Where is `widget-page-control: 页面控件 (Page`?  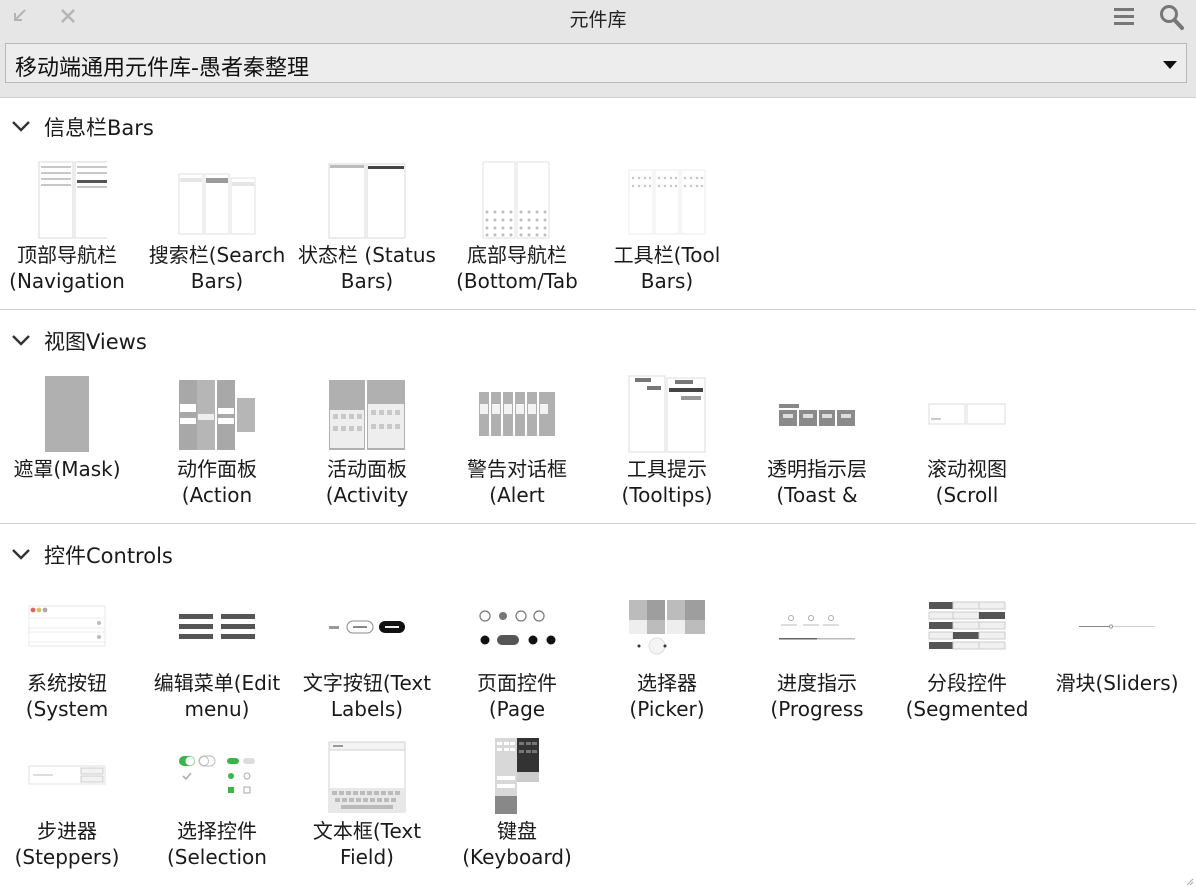 widget-page-control: 页面控件 (Page is located at coordinates (517, 660).